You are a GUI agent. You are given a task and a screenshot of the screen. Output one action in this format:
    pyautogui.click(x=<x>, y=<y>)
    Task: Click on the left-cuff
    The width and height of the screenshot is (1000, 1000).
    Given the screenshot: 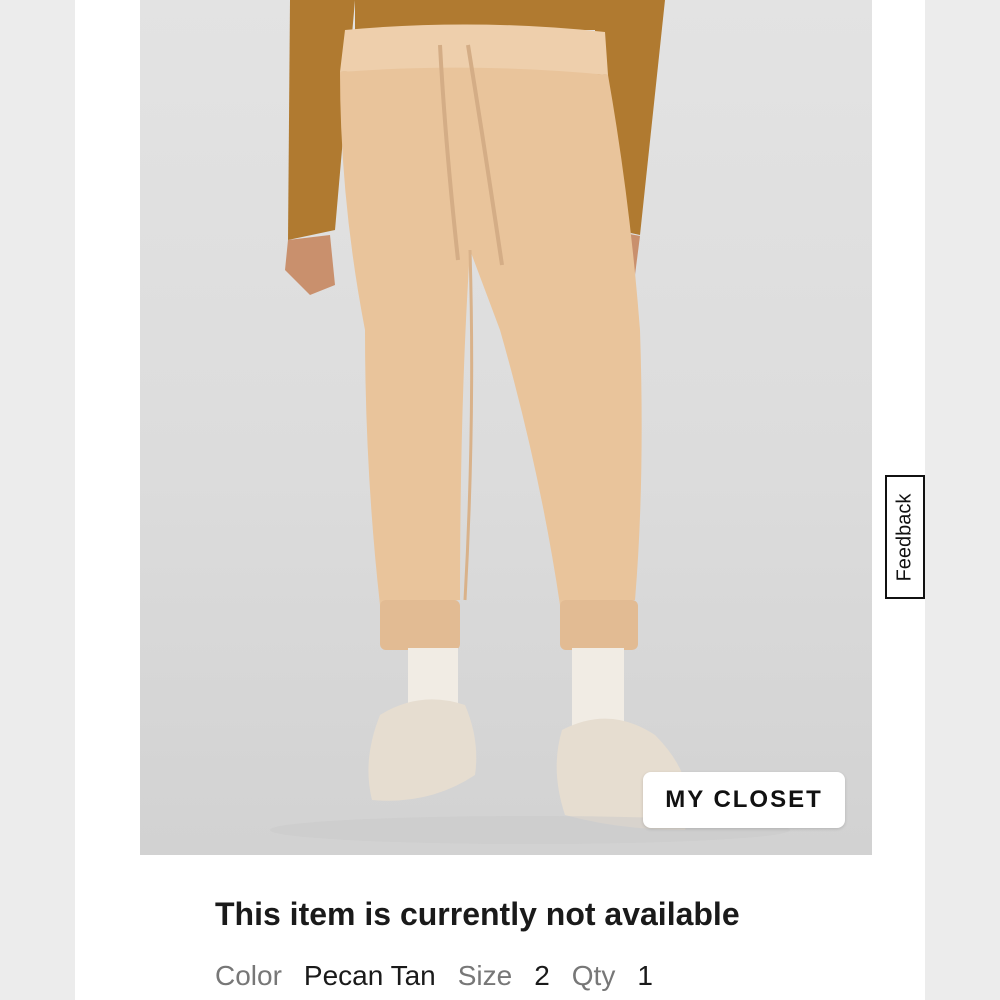 What is the action you would take?
    pyautogui.click(x=420, y=625)
    